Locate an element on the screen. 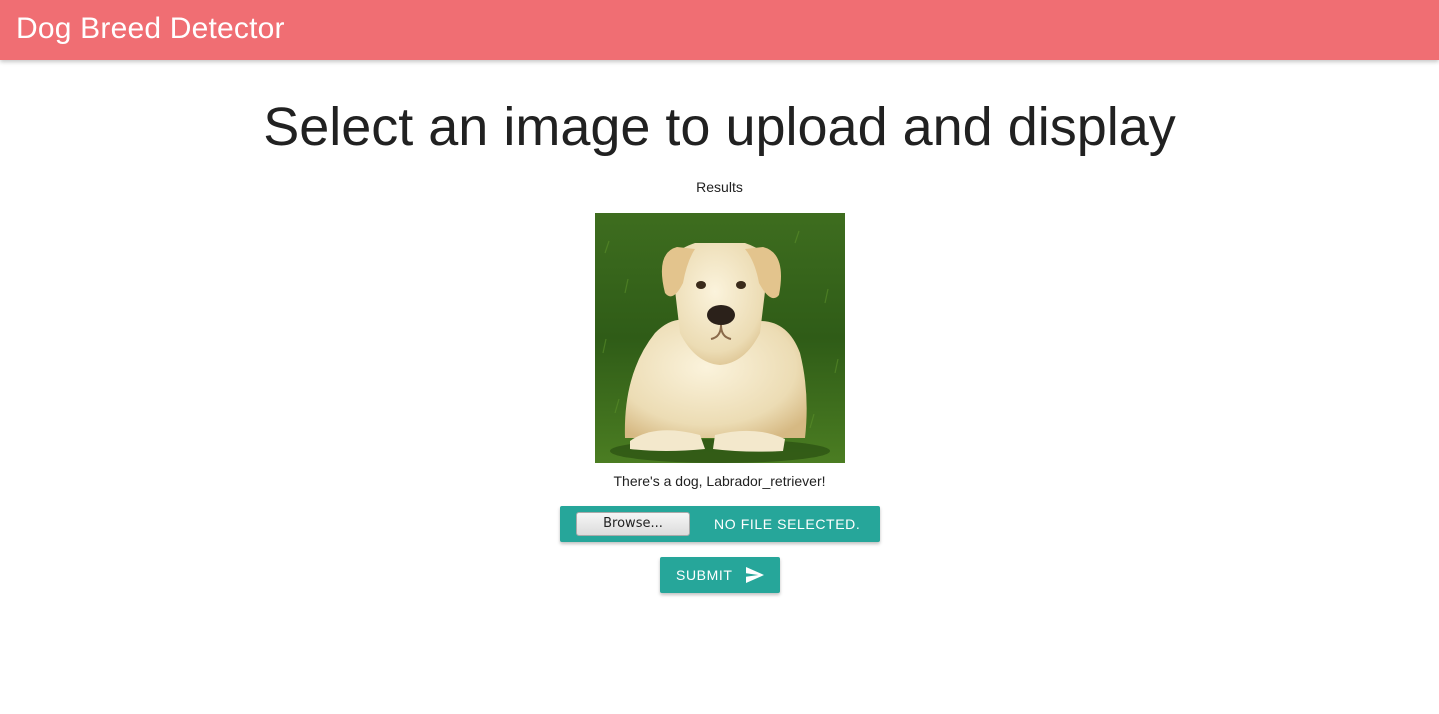 The width and height of the screenshot is (1439, 714). submit-label: SUBMIT is located at coordinates (704, 575).